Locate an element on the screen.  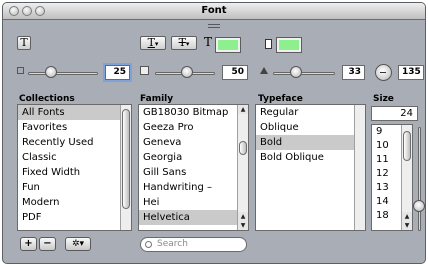
search-placeholder: Search is located at coordinates (172, 244).